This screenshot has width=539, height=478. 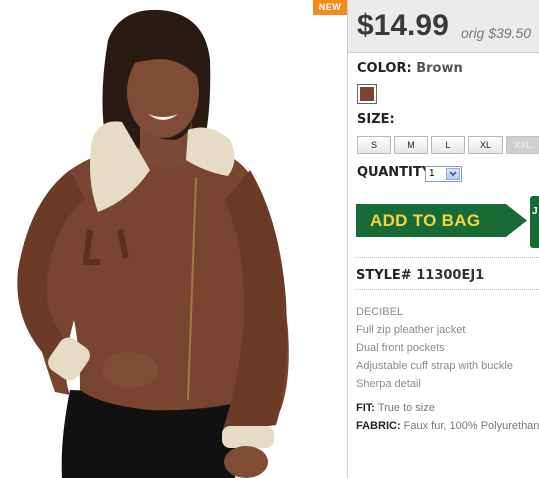 I want to click on add-to-bag-label: ADD TO BAG, so click(x=425, y=220).